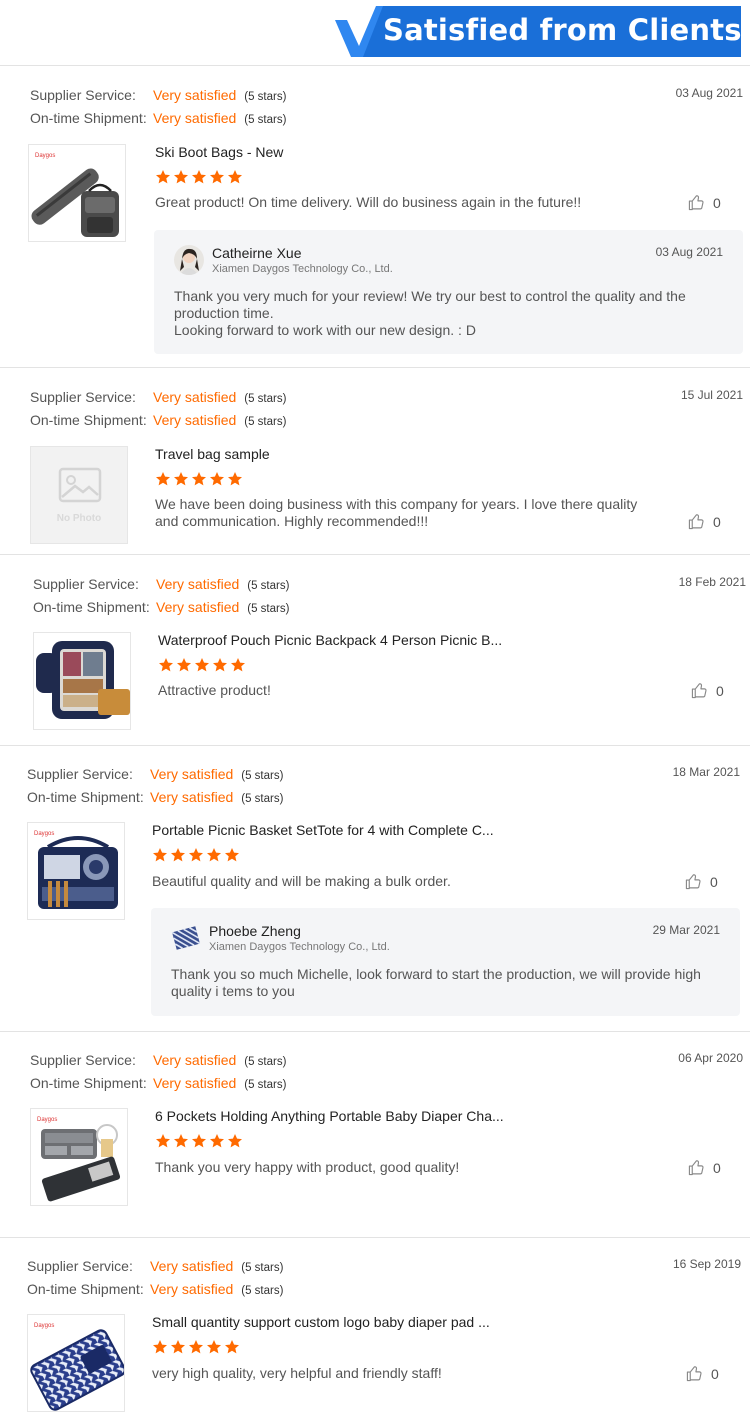  I want to click on page-header: Satisfied from Clients, so click(375, 33).